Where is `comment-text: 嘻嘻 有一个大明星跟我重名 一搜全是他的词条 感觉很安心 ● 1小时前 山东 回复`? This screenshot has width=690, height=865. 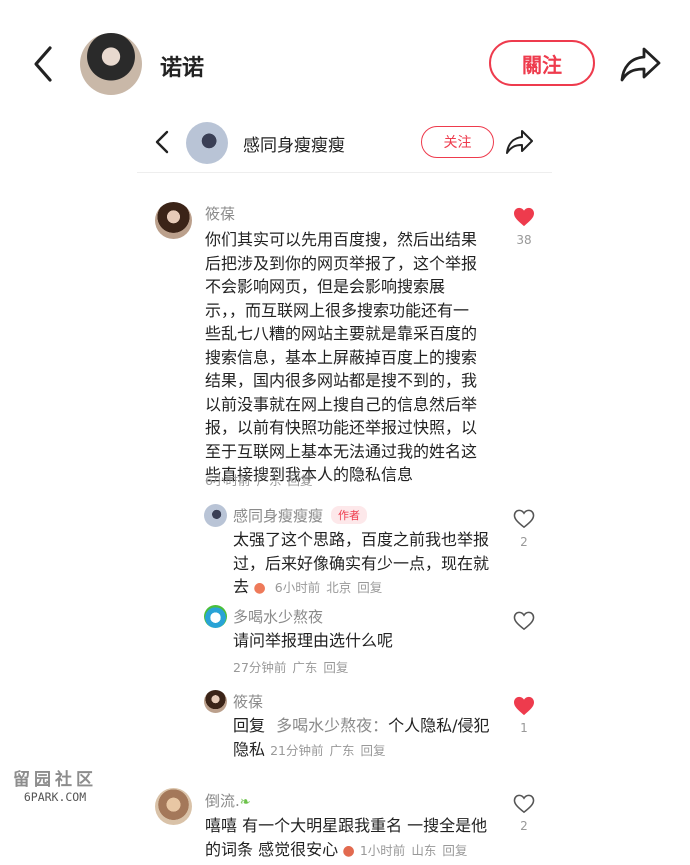 comment-text: 嘻嘻 有一个大明星跟我重名 一搜全是他的词条 感觉很安心 ● 1小时前 山东 回复 is located at coordinates (350, 838).